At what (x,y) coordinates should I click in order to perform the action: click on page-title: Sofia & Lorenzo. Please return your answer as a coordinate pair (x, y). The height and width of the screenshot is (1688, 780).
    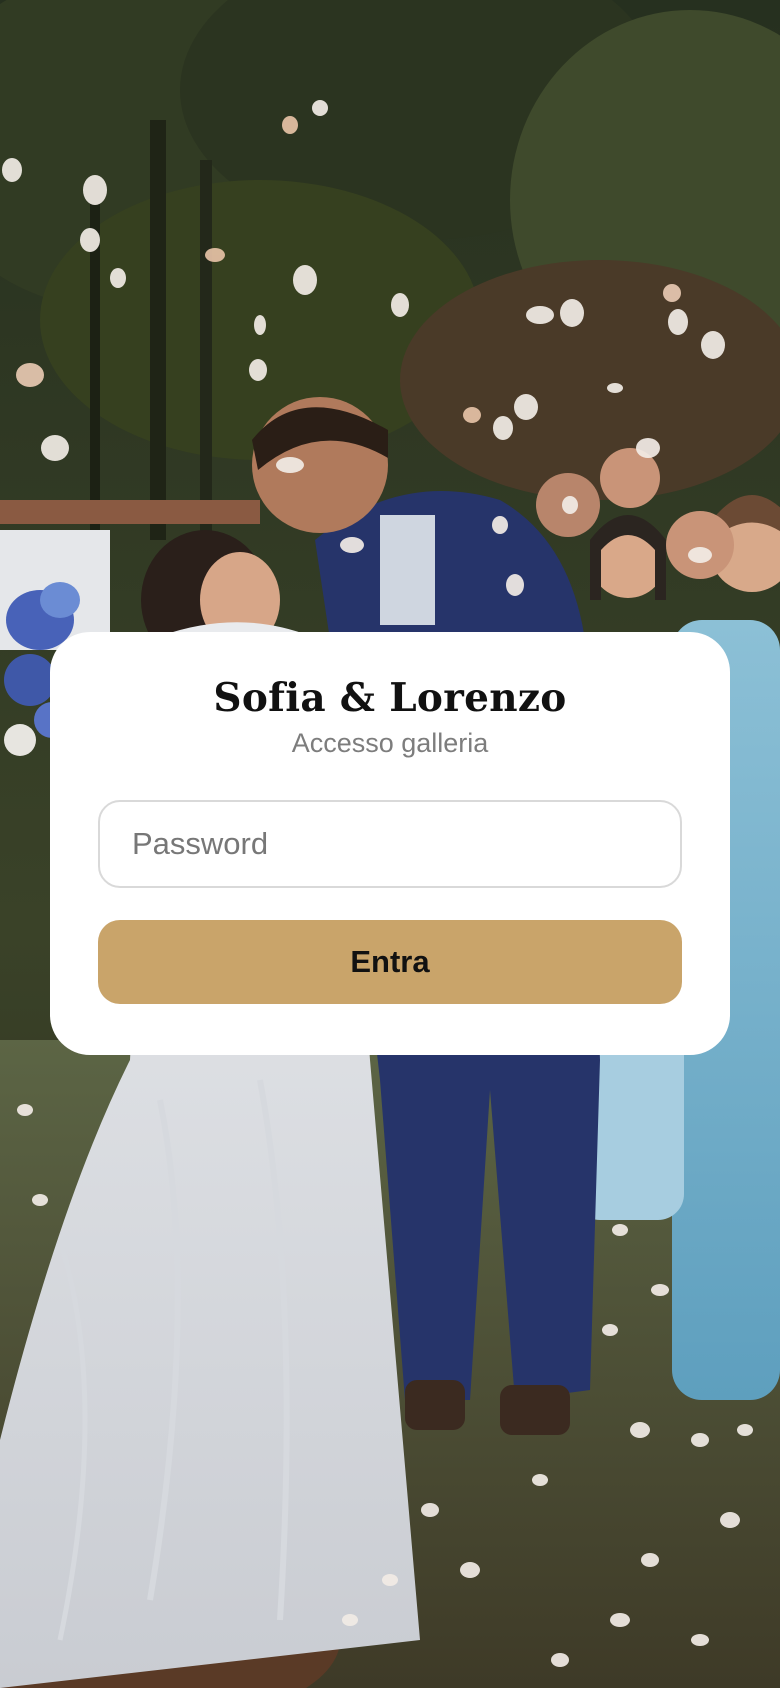
    Looking at the image, I should click on (390, 698).